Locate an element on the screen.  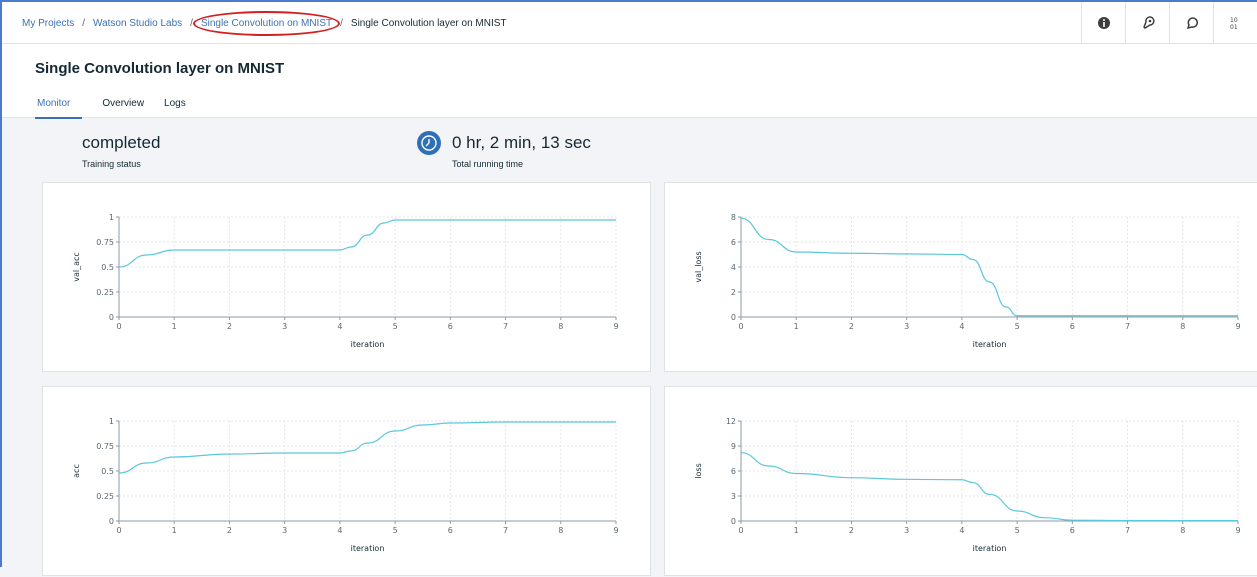
info-icon is located at coordinates (1103, 23).